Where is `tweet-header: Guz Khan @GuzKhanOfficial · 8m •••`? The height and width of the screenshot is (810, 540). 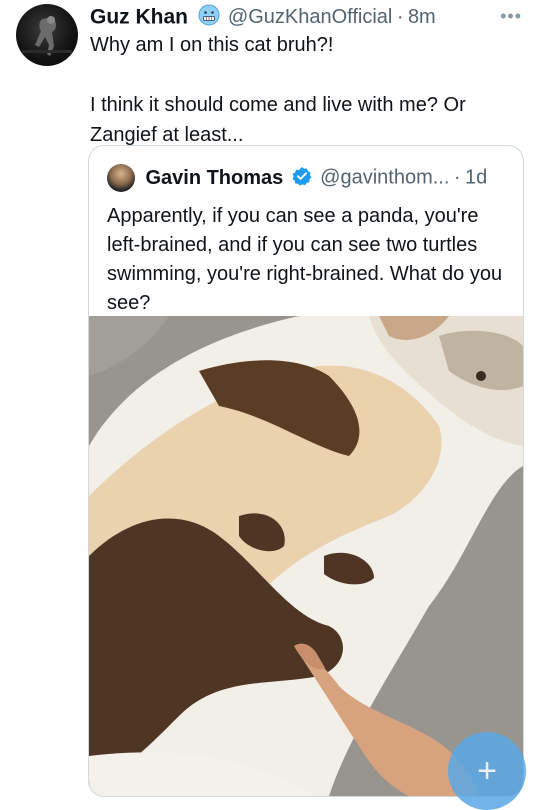
tweet-header: Guz Khan @GuzKhanOfficial · 8m ••• is located at coordinates (308, 17).